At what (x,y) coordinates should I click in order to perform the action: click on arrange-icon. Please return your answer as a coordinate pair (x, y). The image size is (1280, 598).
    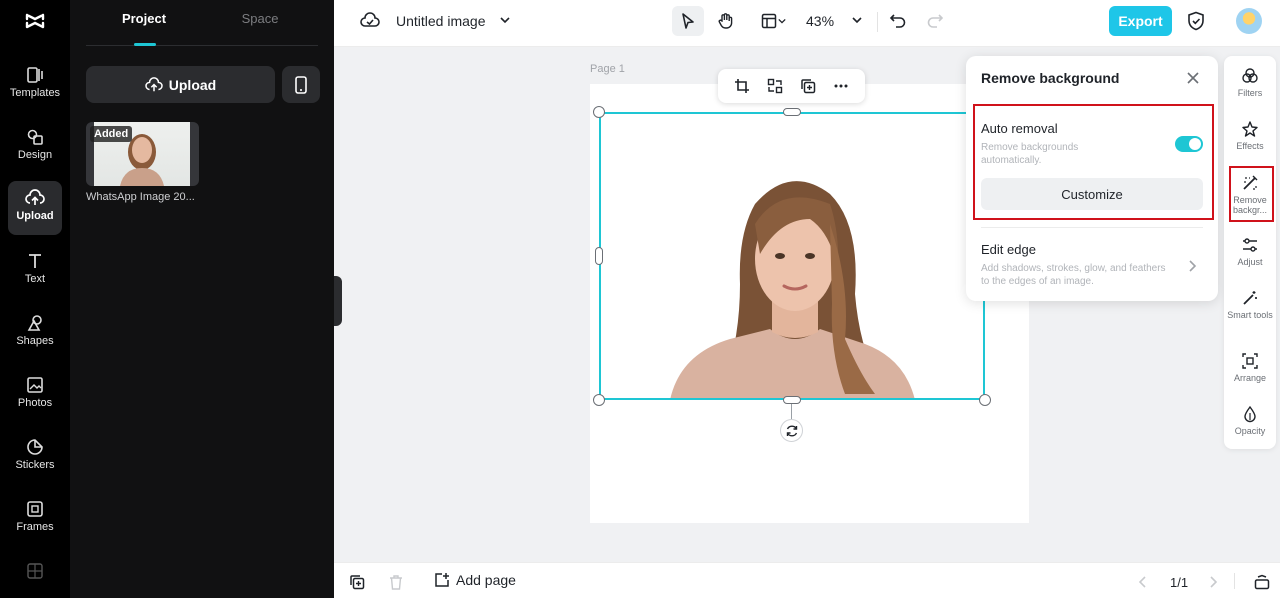
    Looking at the image, I should click on (1250, 361).